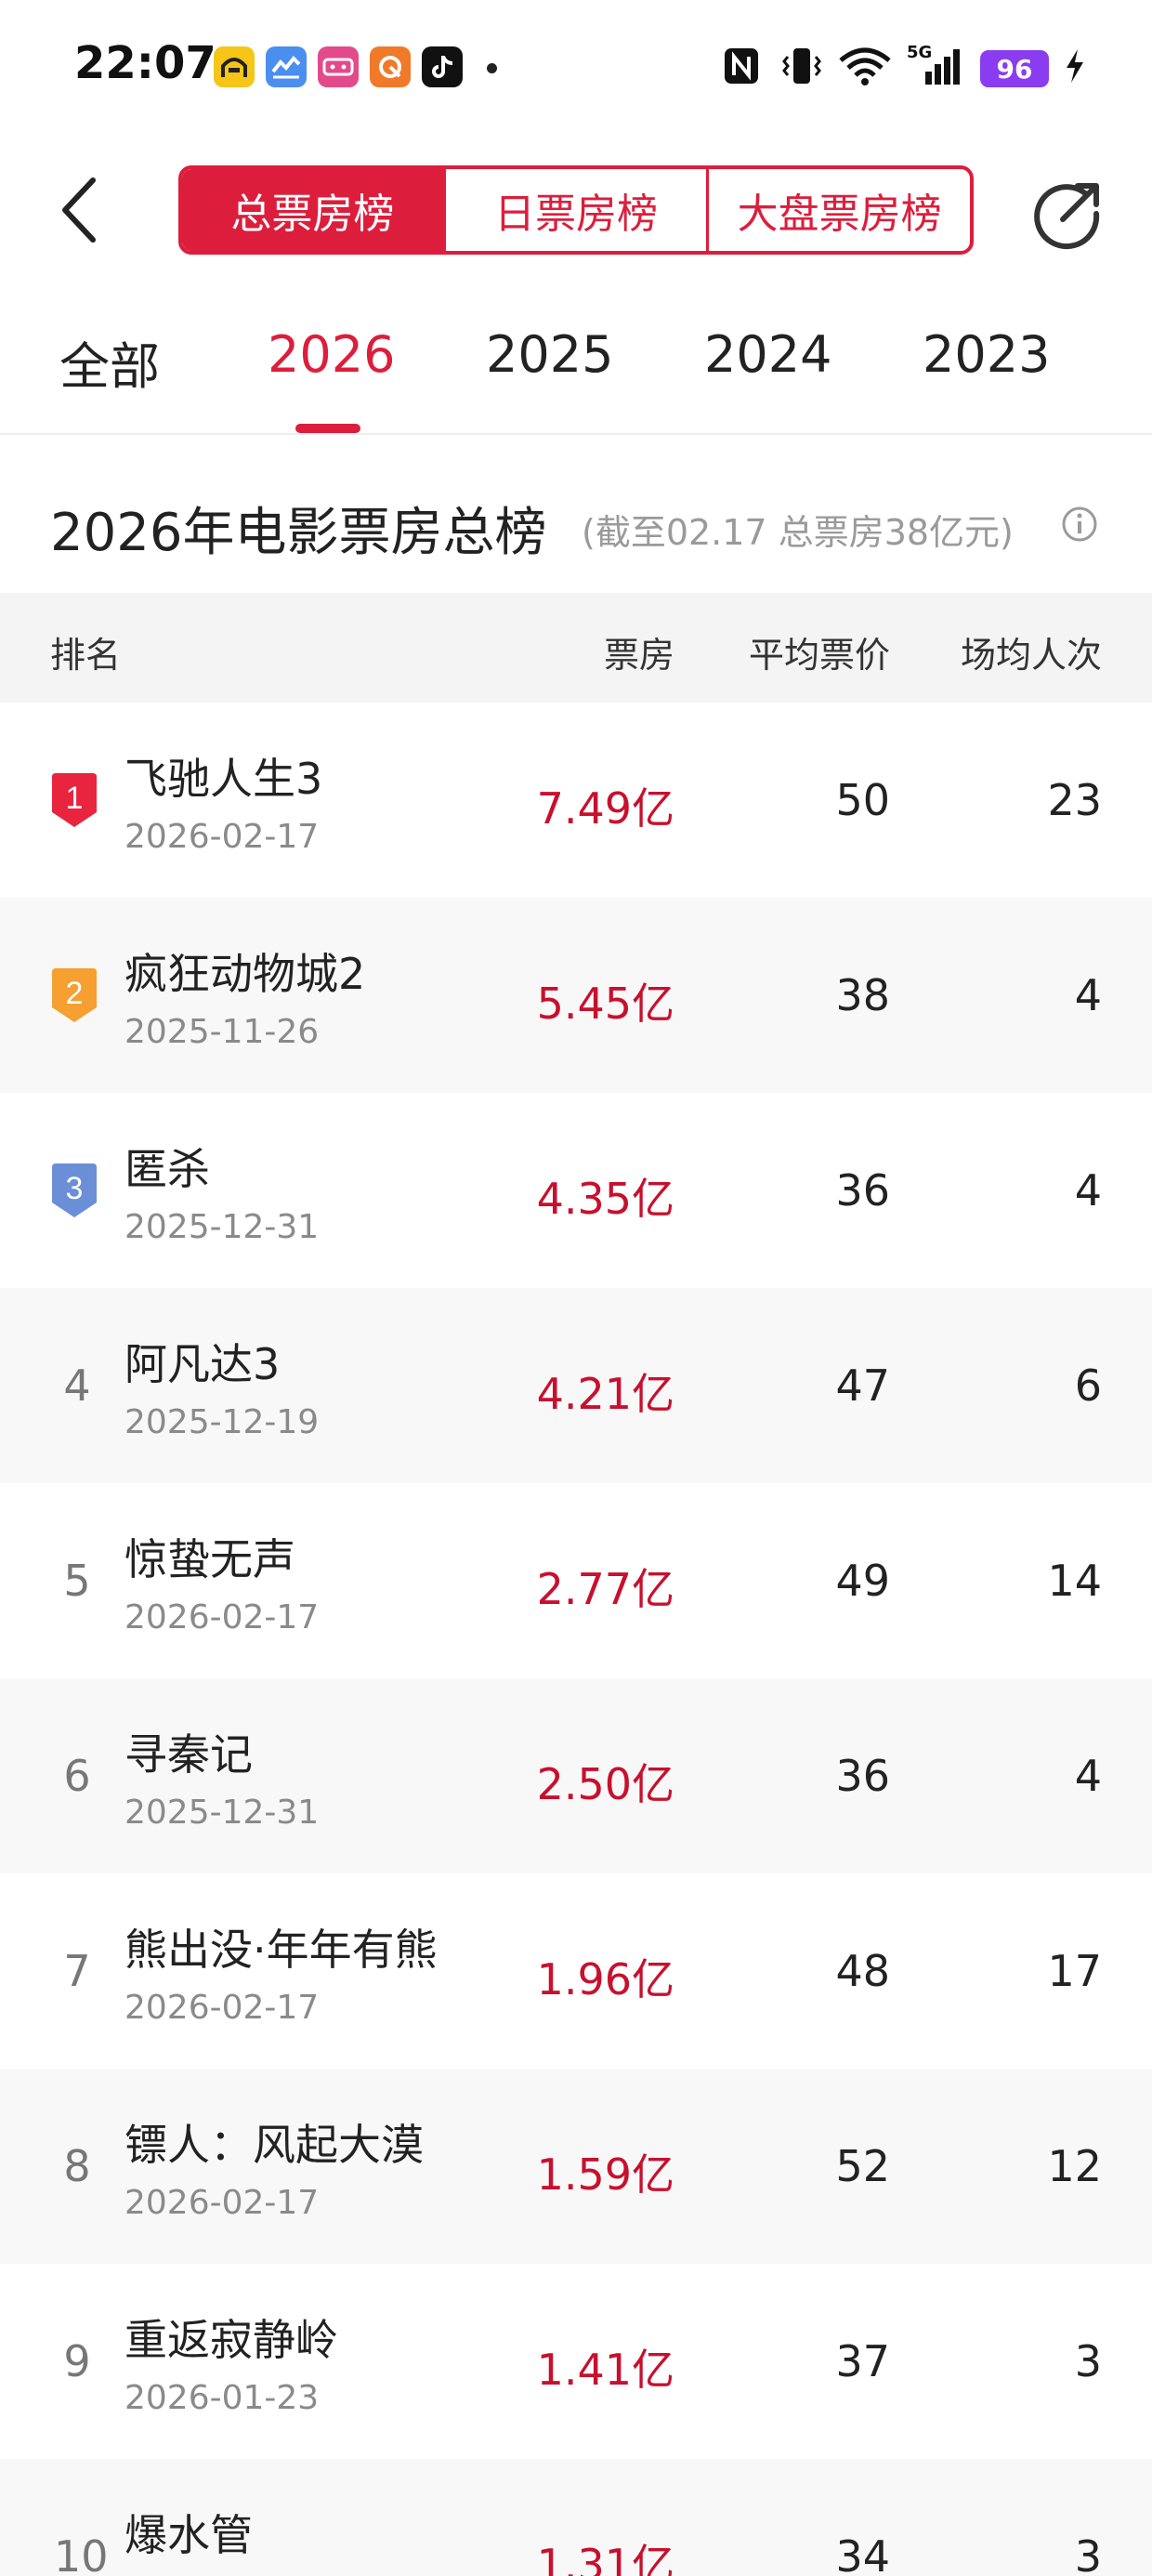 Image resolution: width=1152 pixels, height=2576 pixels. I want to click on movie-title: 阿凡达3, so click(202, 1364).